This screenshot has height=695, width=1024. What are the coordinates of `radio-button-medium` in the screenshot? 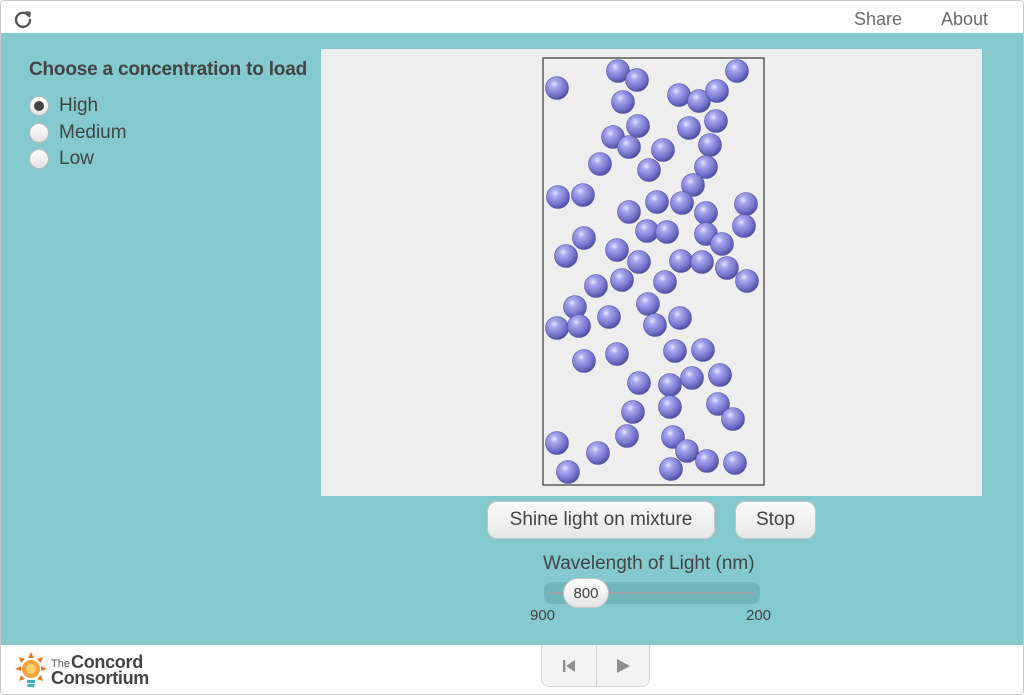 It's located at (39, 132).